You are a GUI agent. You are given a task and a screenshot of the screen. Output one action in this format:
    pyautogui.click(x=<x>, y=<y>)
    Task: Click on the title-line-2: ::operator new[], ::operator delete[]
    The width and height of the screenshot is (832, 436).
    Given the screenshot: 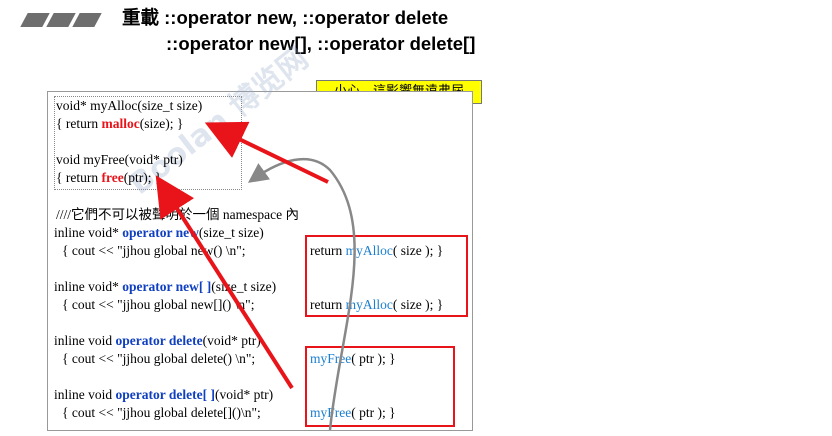 What is the action you would take?
    pyautogui.click(x=321, y=43)
    